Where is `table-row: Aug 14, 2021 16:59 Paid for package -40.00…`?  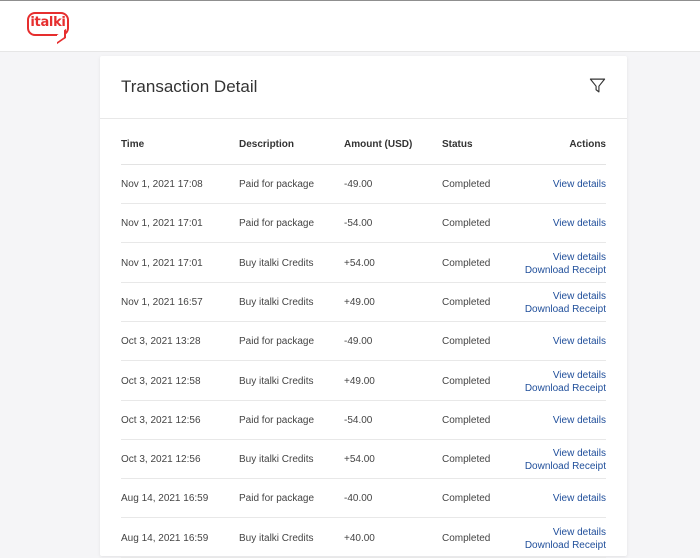 table-row: Aug 14, 2021 16:59 Paid for package -40.00… is located at coordinates (363, 499).